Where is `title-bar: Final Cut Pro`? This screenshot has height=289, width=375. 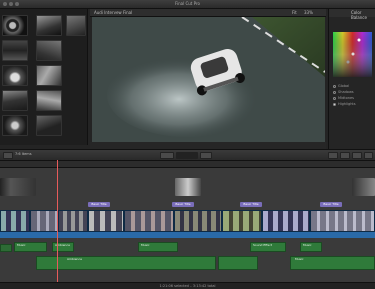
title-bar: Final Cut Pro is located at coordinates (187, 4).